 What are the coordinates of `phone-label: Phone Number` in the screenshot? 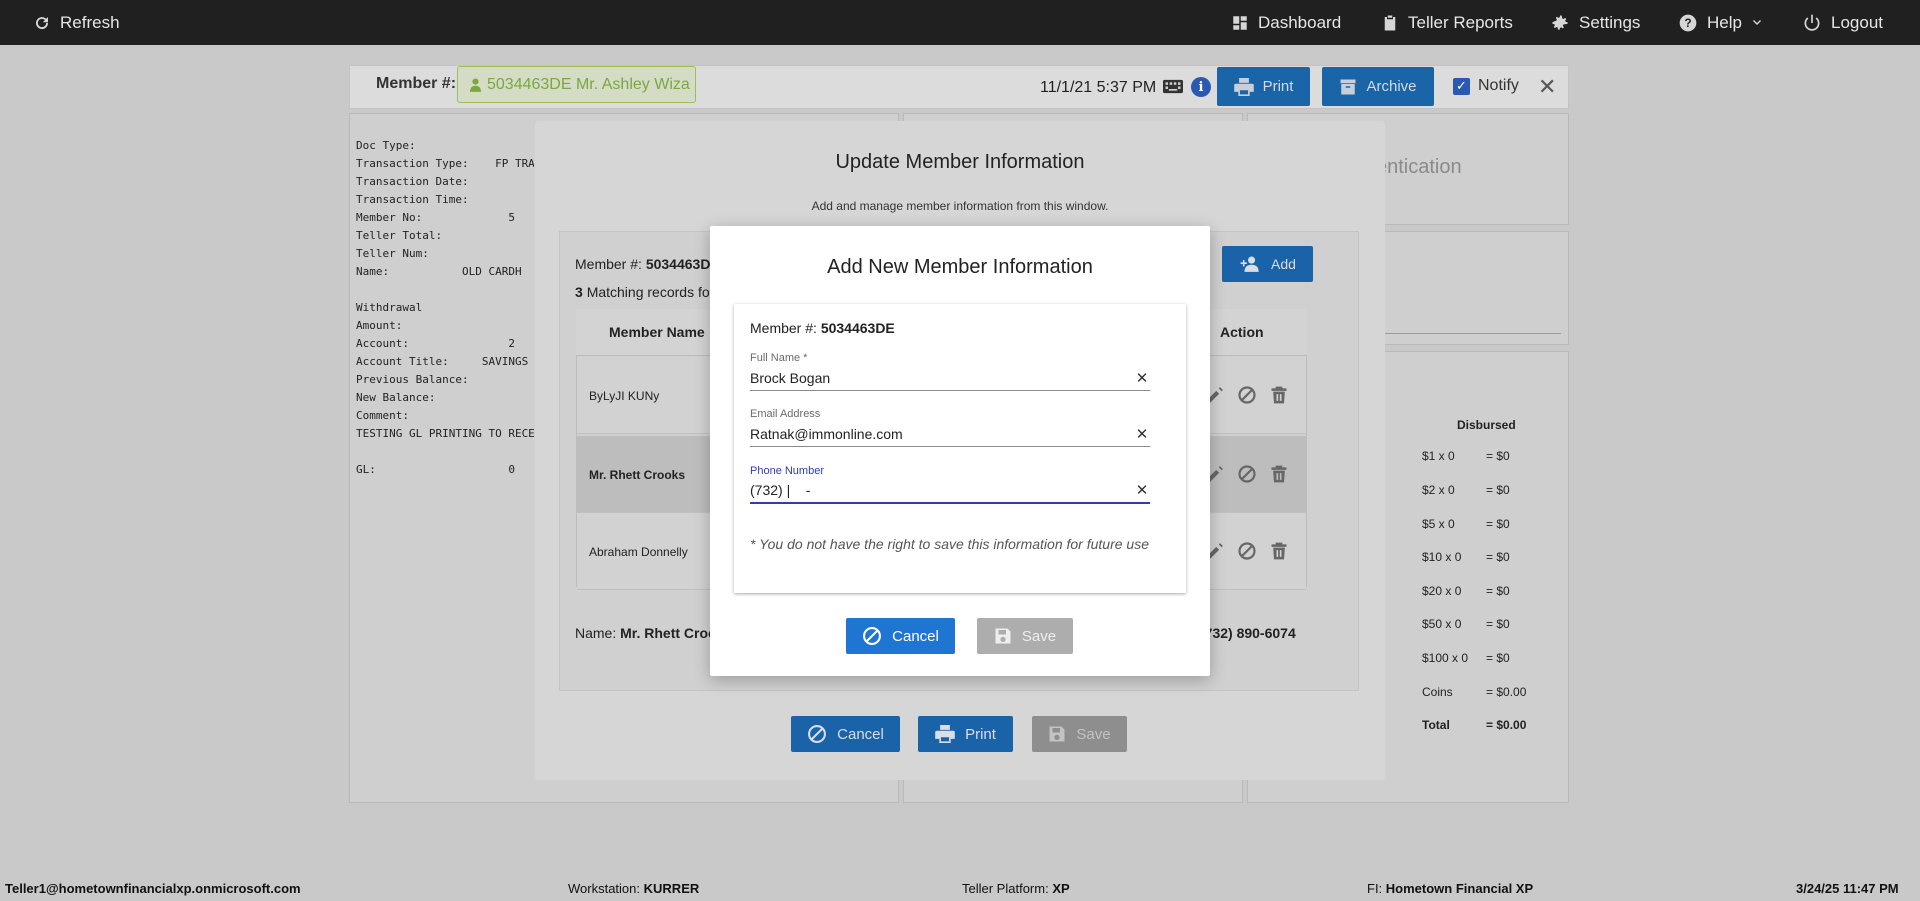 It's located at (787, 471).